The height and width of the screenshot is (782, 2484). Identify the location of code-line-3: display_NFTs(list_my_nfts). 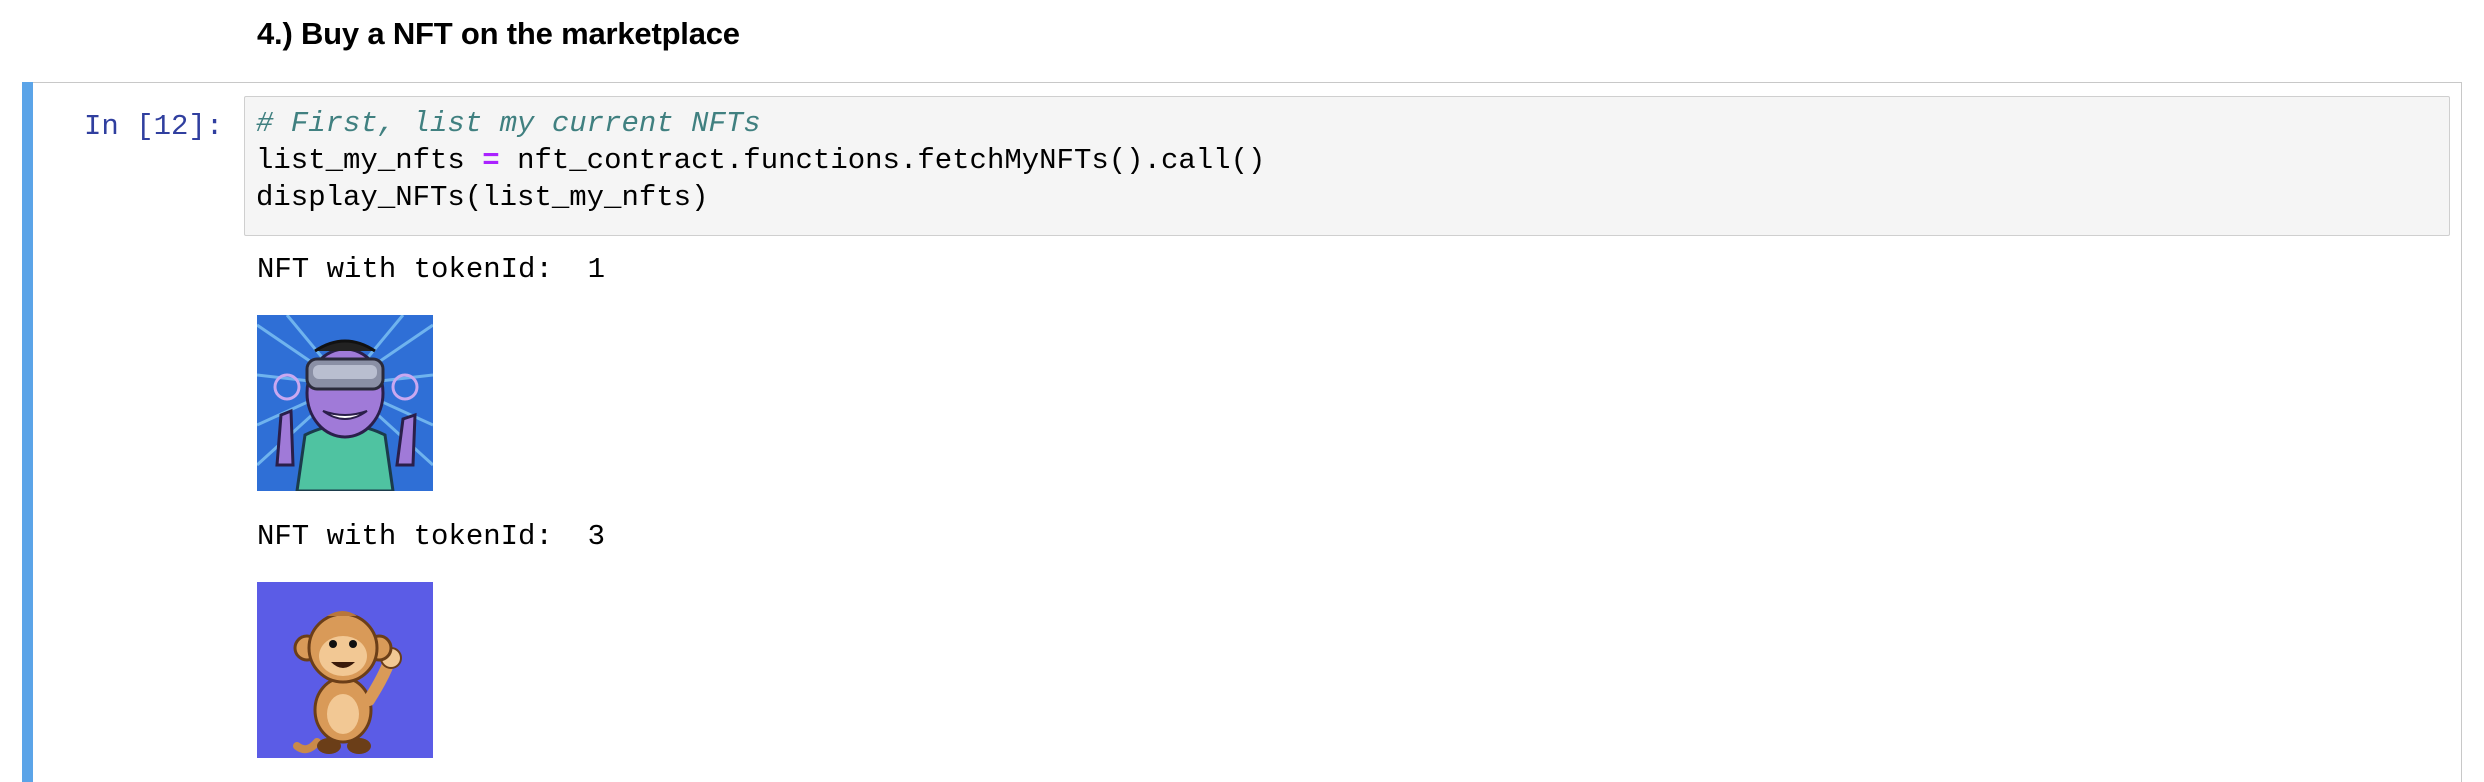
(482, 197).